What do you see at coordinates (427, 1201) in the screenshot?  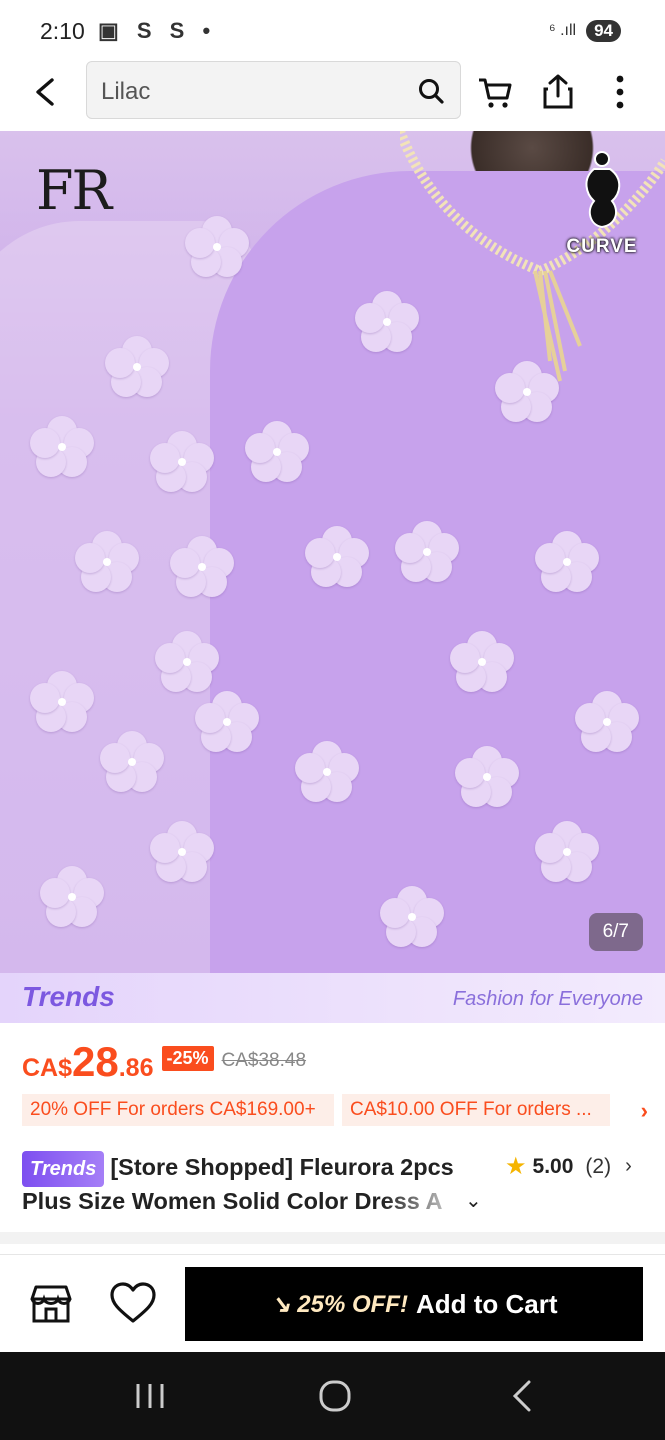 I see `fade-mask` at bounding box center [427, 1201].